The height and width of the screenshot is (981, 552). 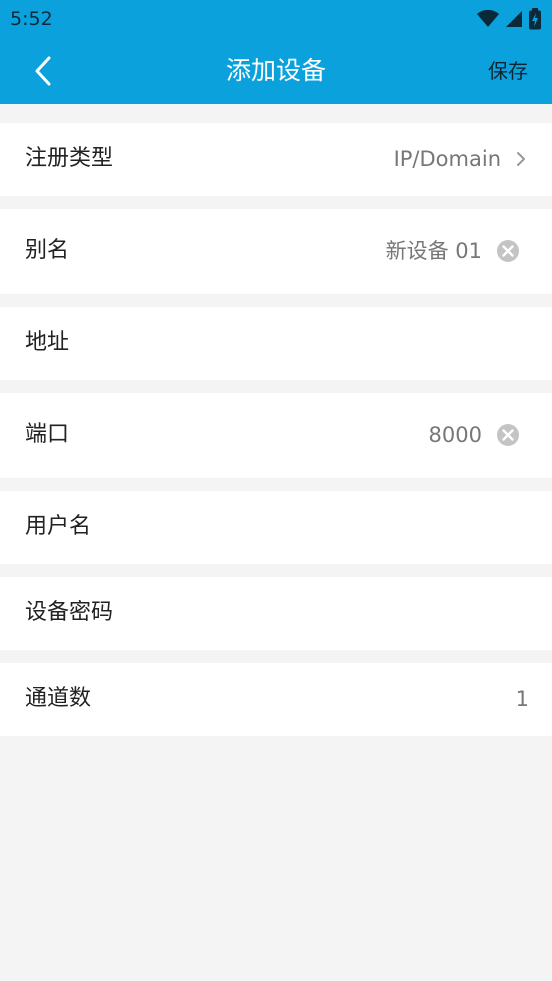 What do you see at coordinates (69, 612) in the screenshot?
I see `password-label: 设备密码` at bounding box center [69, 612].